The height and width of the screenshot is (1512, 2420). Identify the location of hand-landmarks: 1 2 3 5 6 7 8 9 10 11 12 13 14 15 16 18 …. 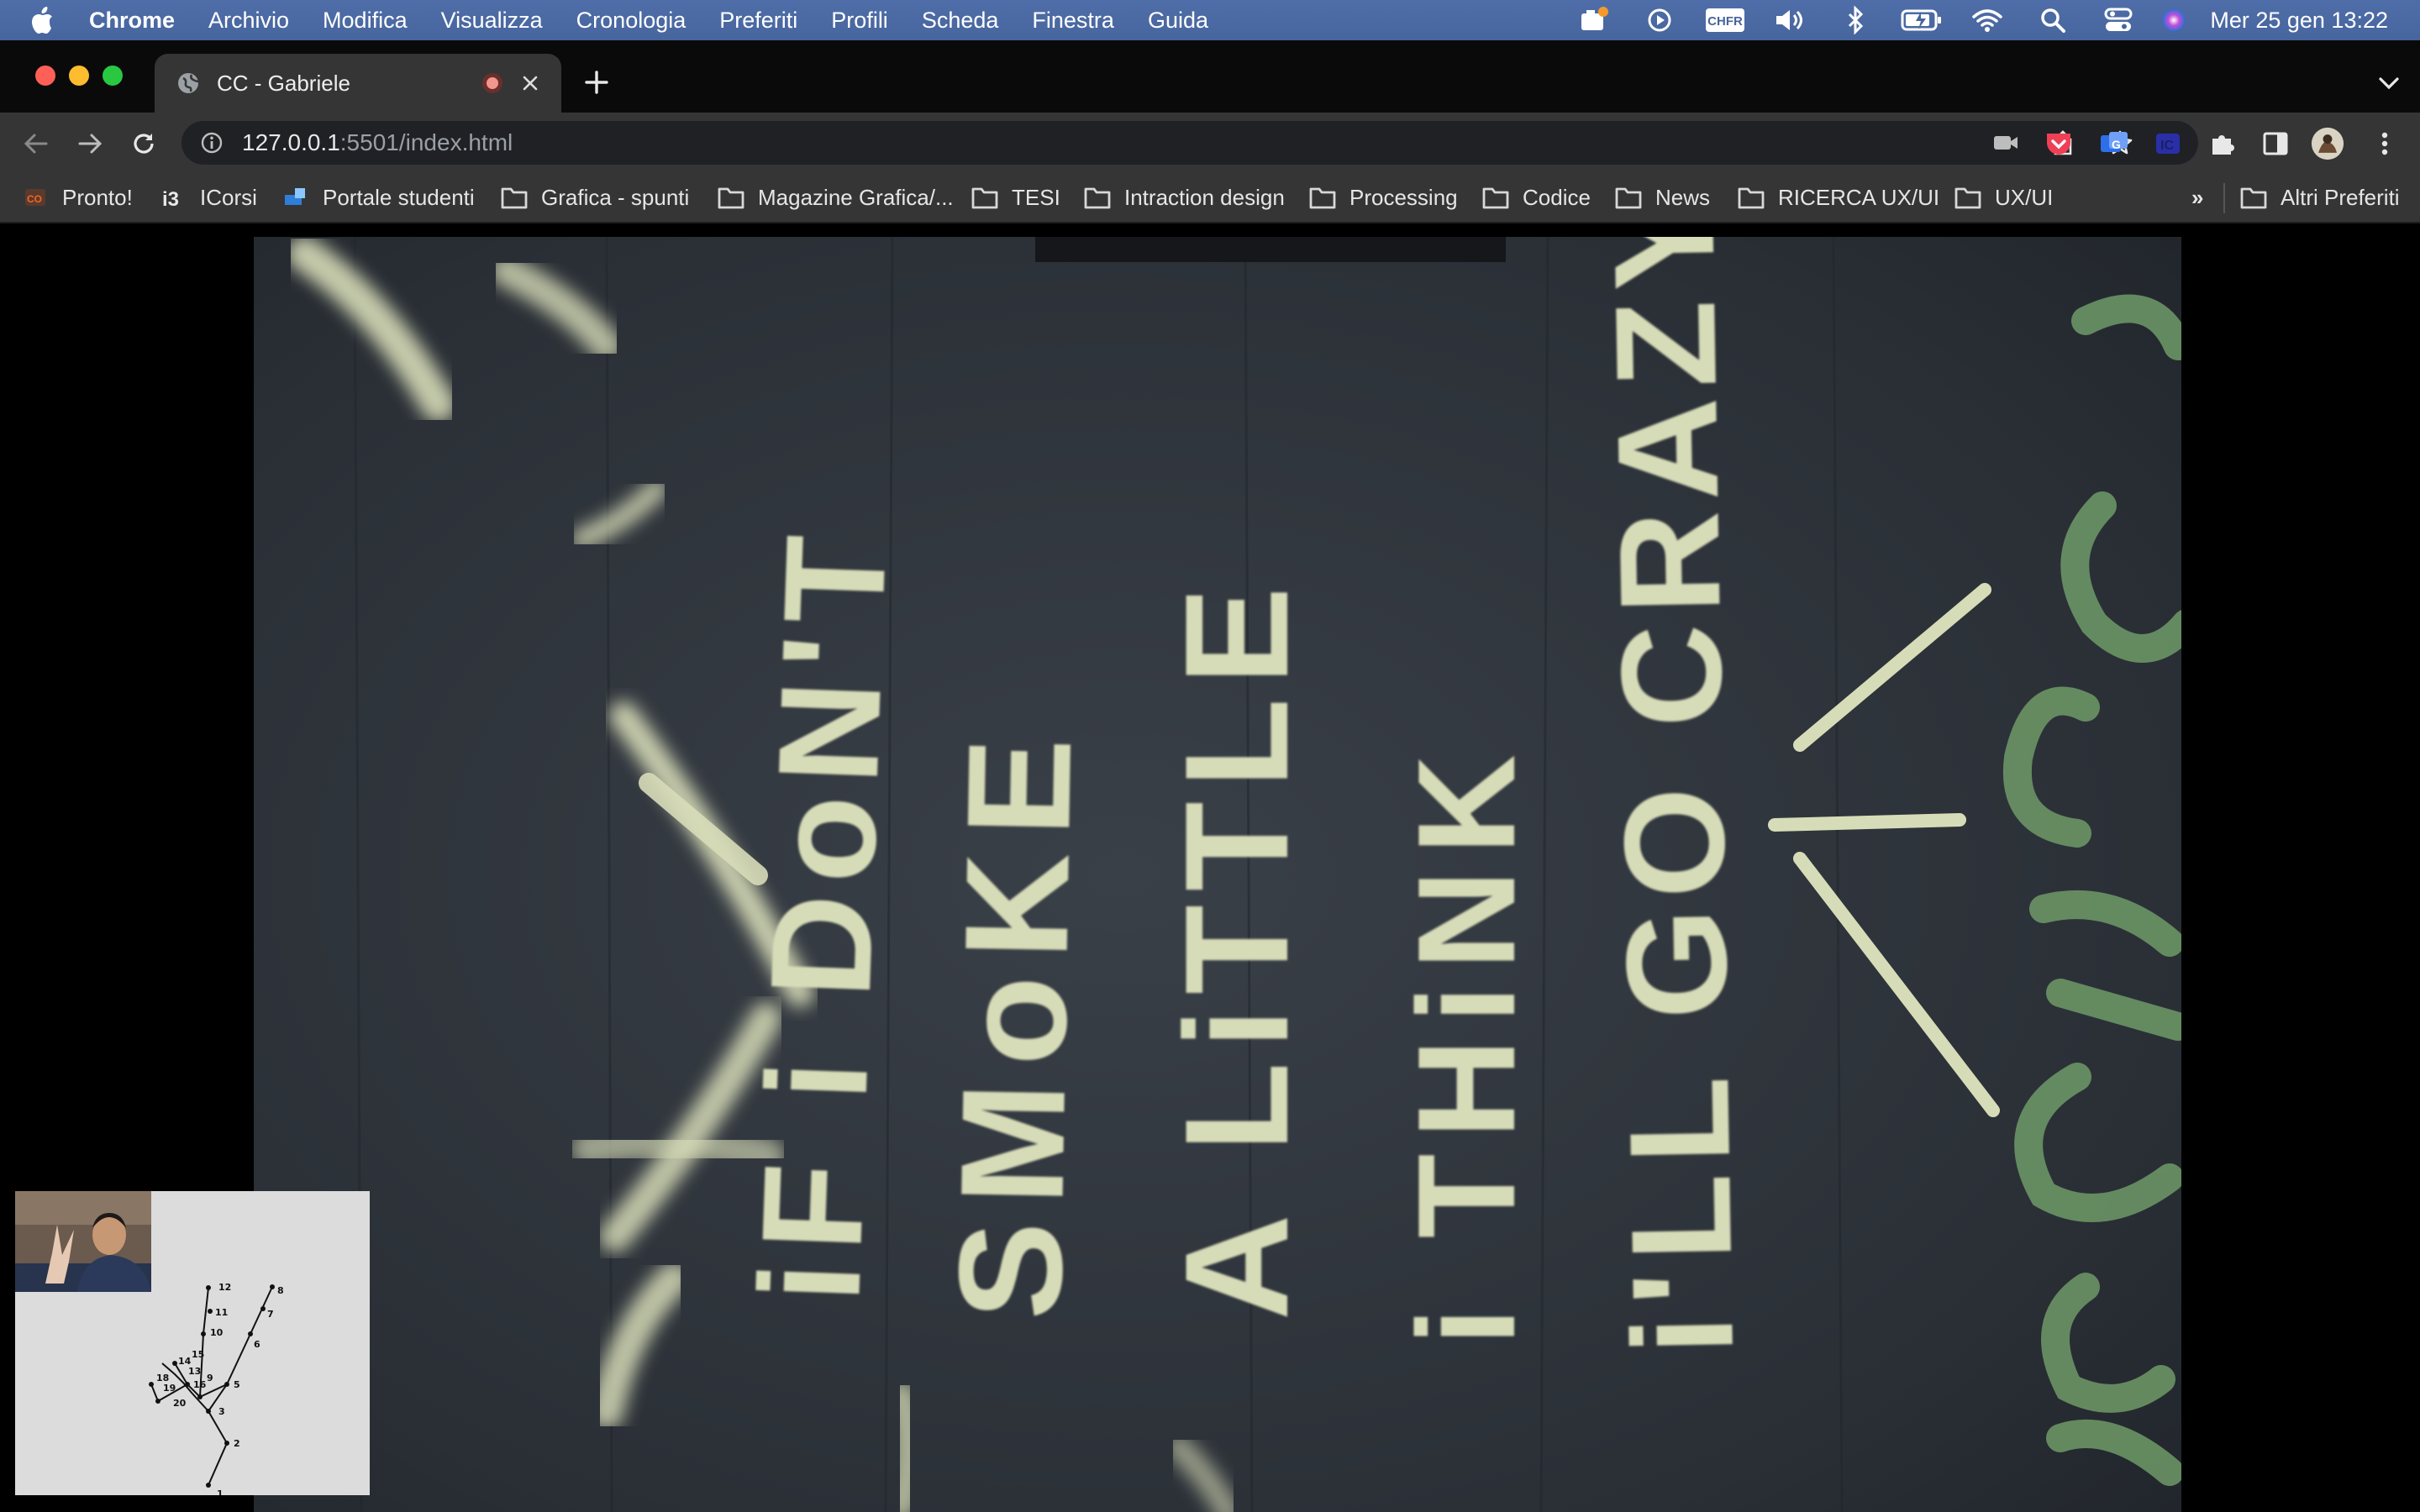
(217, 1388).